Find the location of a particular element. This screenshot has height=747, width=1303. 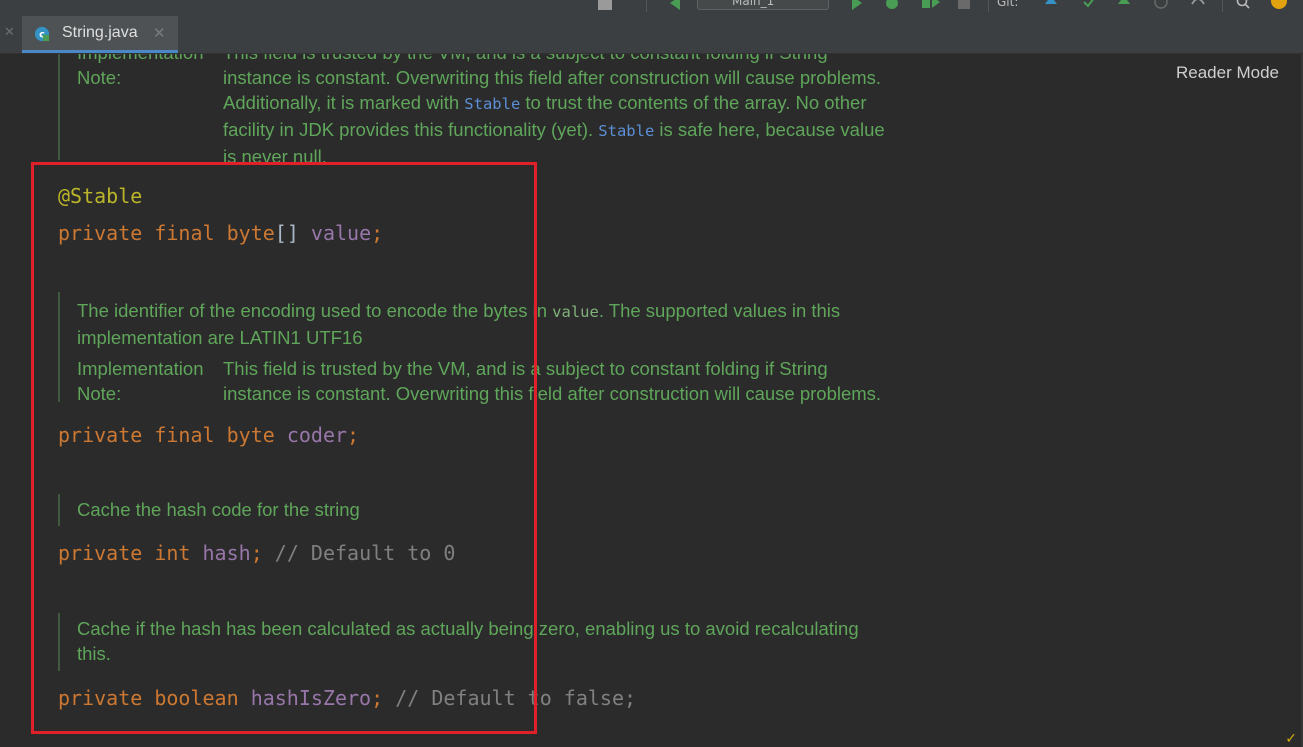

code-field-value: private final byte[] value; is located at coordinates (221, 233).